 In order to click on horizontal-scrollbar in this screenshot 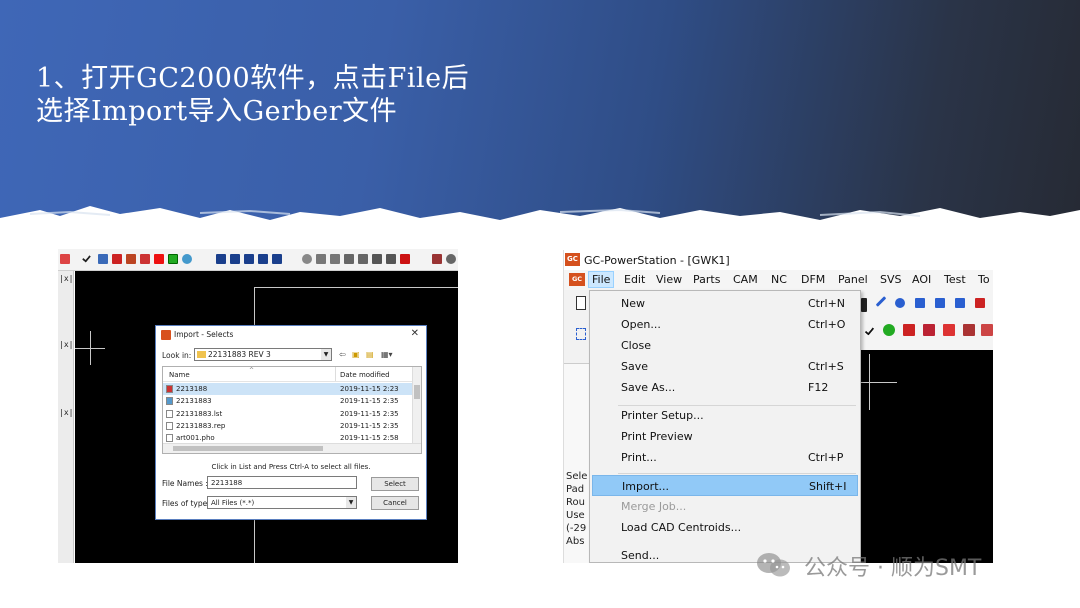, I will do `click(292, 448)`.